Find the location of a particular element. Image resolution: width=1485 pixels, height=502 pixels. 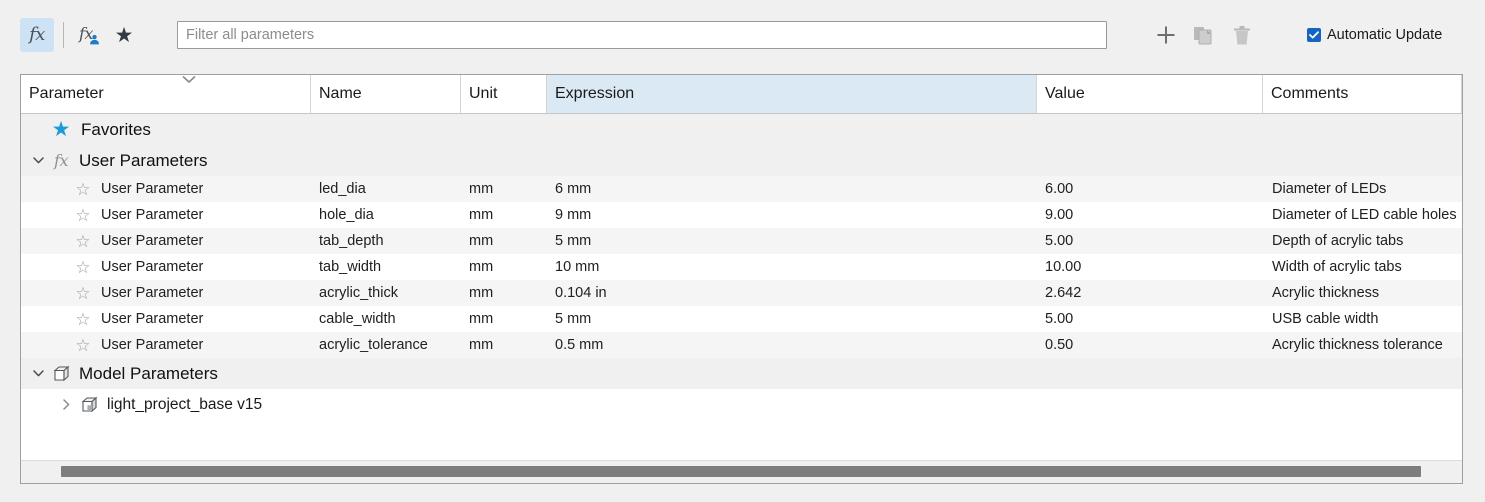

add-user-parameter-button: fx is located at coordinates (90, 35).